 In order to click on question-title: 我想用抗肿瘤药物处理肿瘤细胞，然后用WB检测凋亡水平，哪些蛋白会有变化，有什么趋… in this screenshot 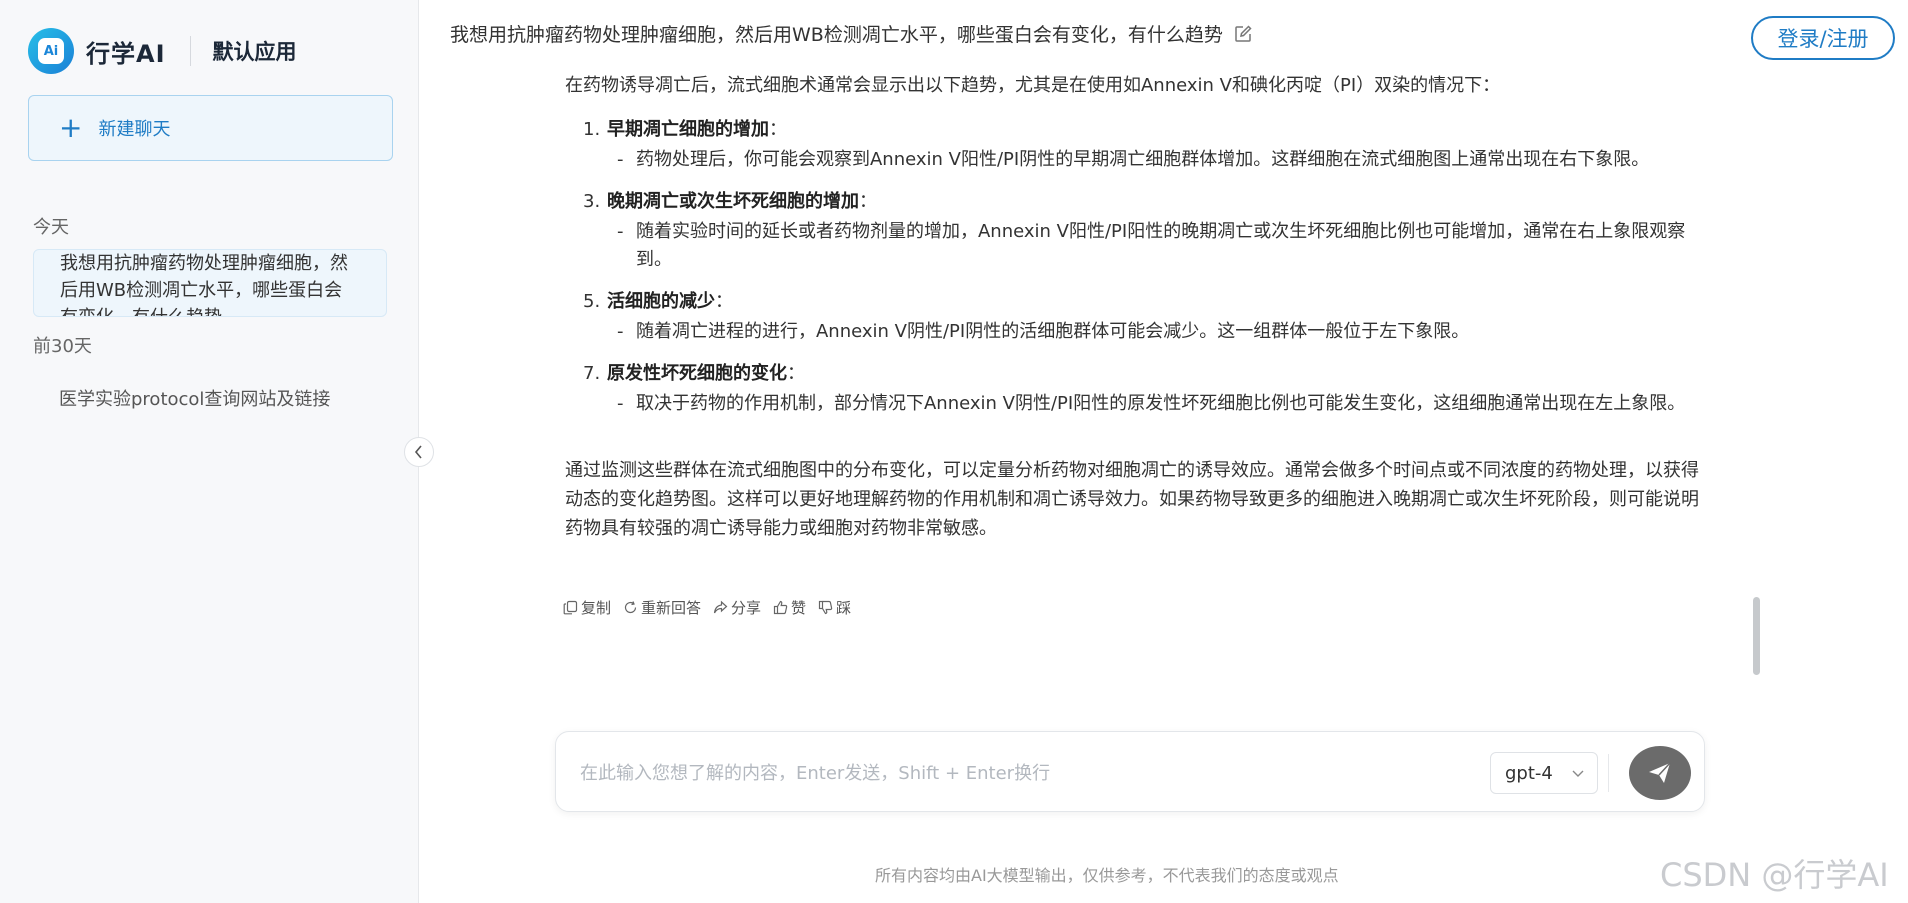, I will do `click(851, 33)`.